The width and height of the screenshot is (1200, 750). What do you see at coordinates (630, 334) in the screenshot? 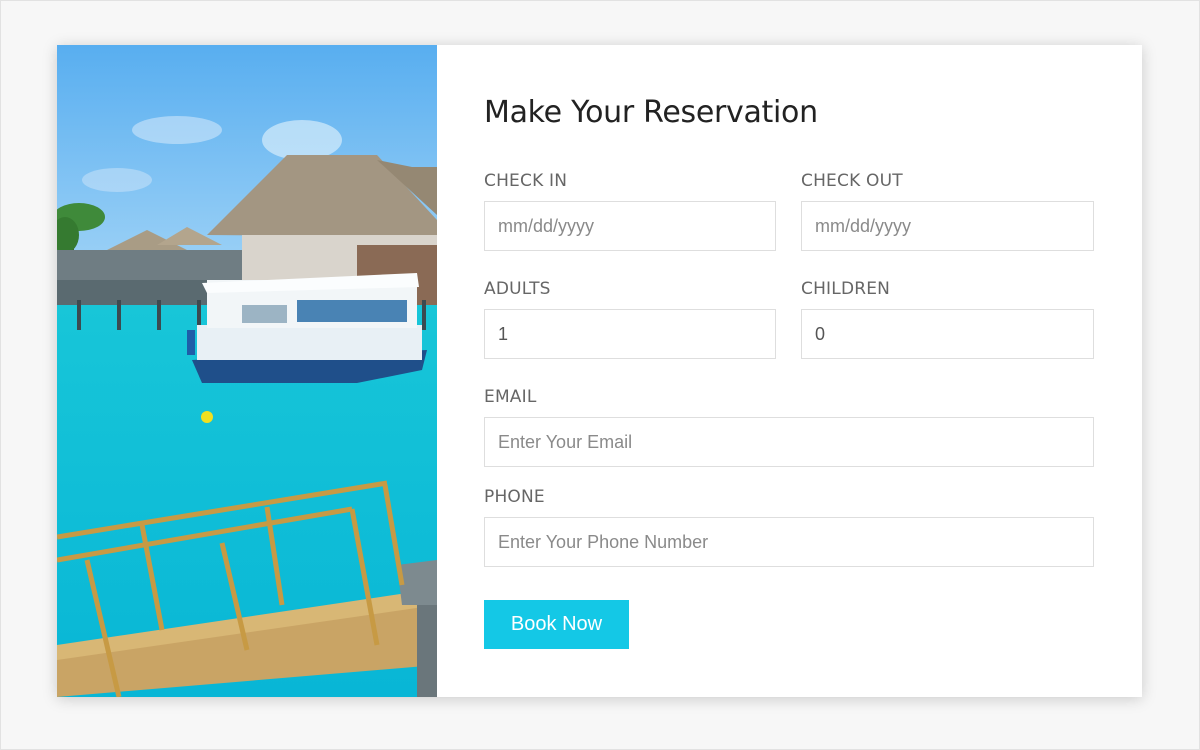
I see `adults-input` at bounding box center [630, 334].